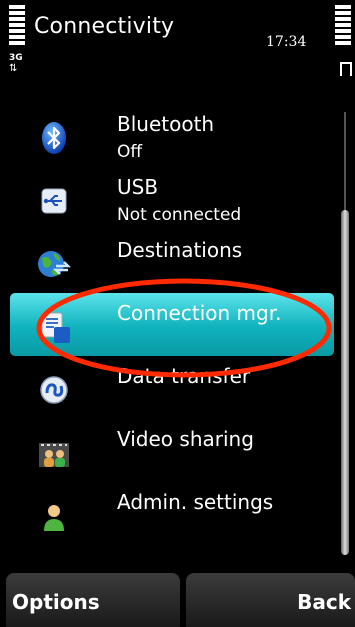  What do you see at coordinates (179, 215) in the screenshot?
I see `list-item-status: Not connected` at bounding box center [179, 215].